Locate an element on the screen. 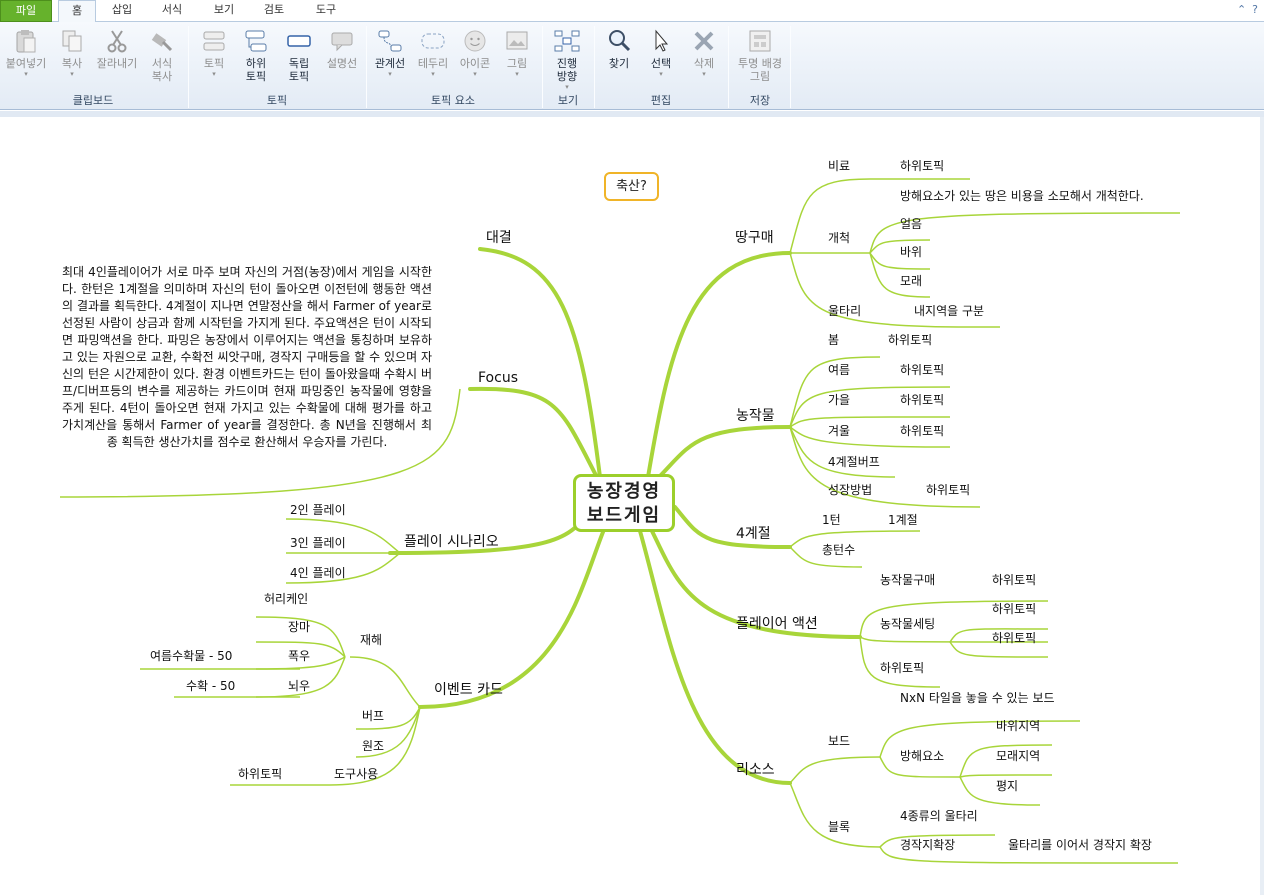 Image resolution: width=1264 pixels, height=895 pixels. collapse-ribbon-icon: ⌃ is located at coordinates (1241, 9).